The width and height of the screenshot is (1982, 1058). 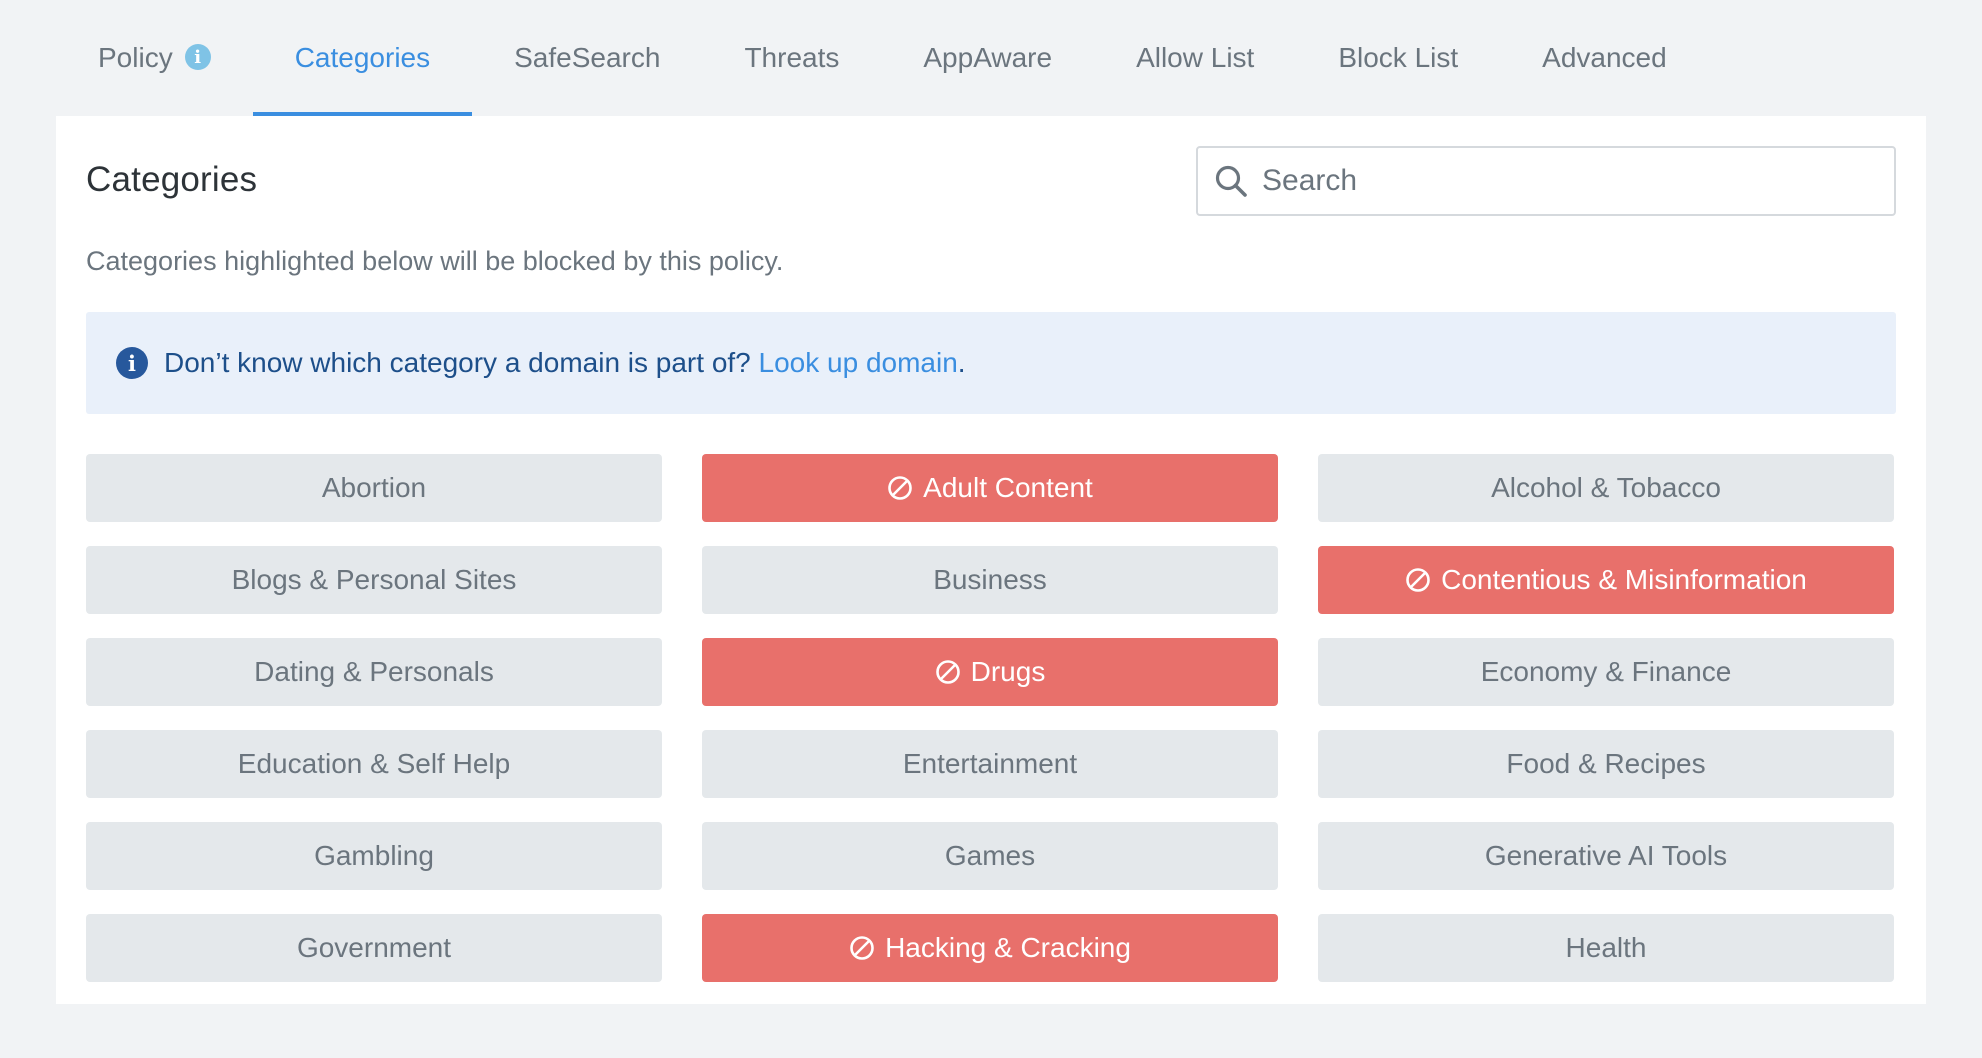 I want to click on category-button: Games, so click(x=990, y=856).